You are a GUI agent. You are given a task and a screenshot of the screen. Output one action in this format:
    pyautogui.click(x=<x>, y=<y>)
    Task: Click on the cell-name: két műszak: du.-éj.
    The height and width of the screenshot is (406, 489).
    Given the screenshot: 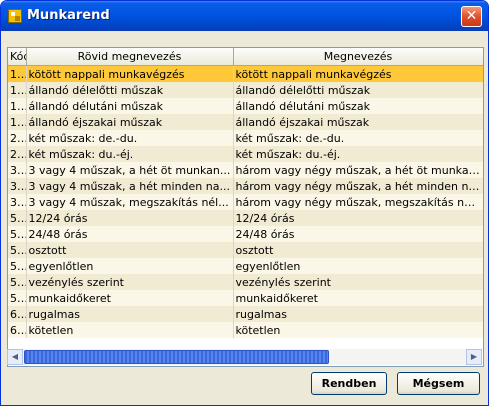 What is the action you would take?
    pyautogui.click(x=358, y=154)
    